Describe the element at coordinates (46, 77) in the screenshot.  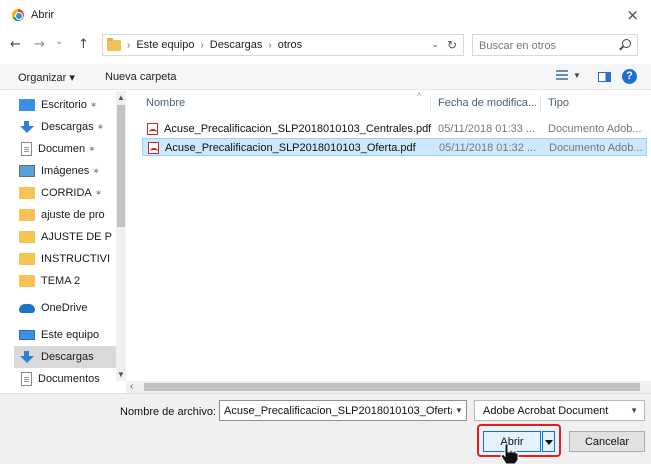
I see `organize-menu: Organizar ▾` at that location.